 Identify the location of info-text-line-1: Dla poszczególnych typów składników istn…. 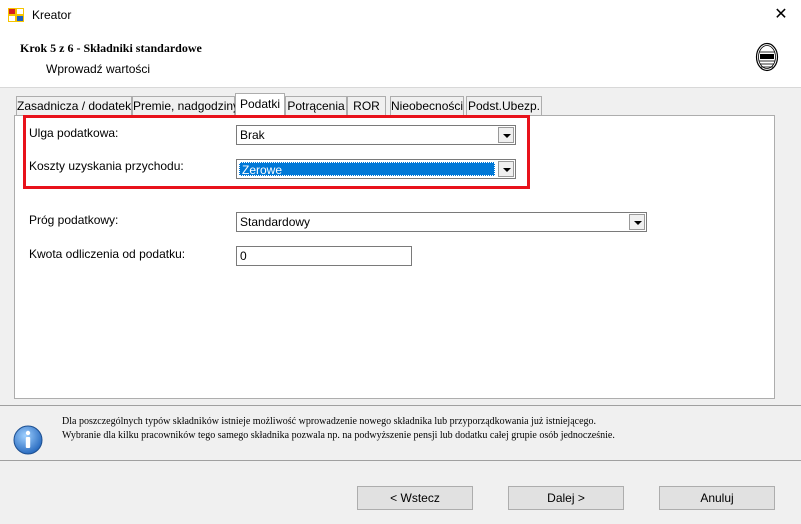
(329, 421).